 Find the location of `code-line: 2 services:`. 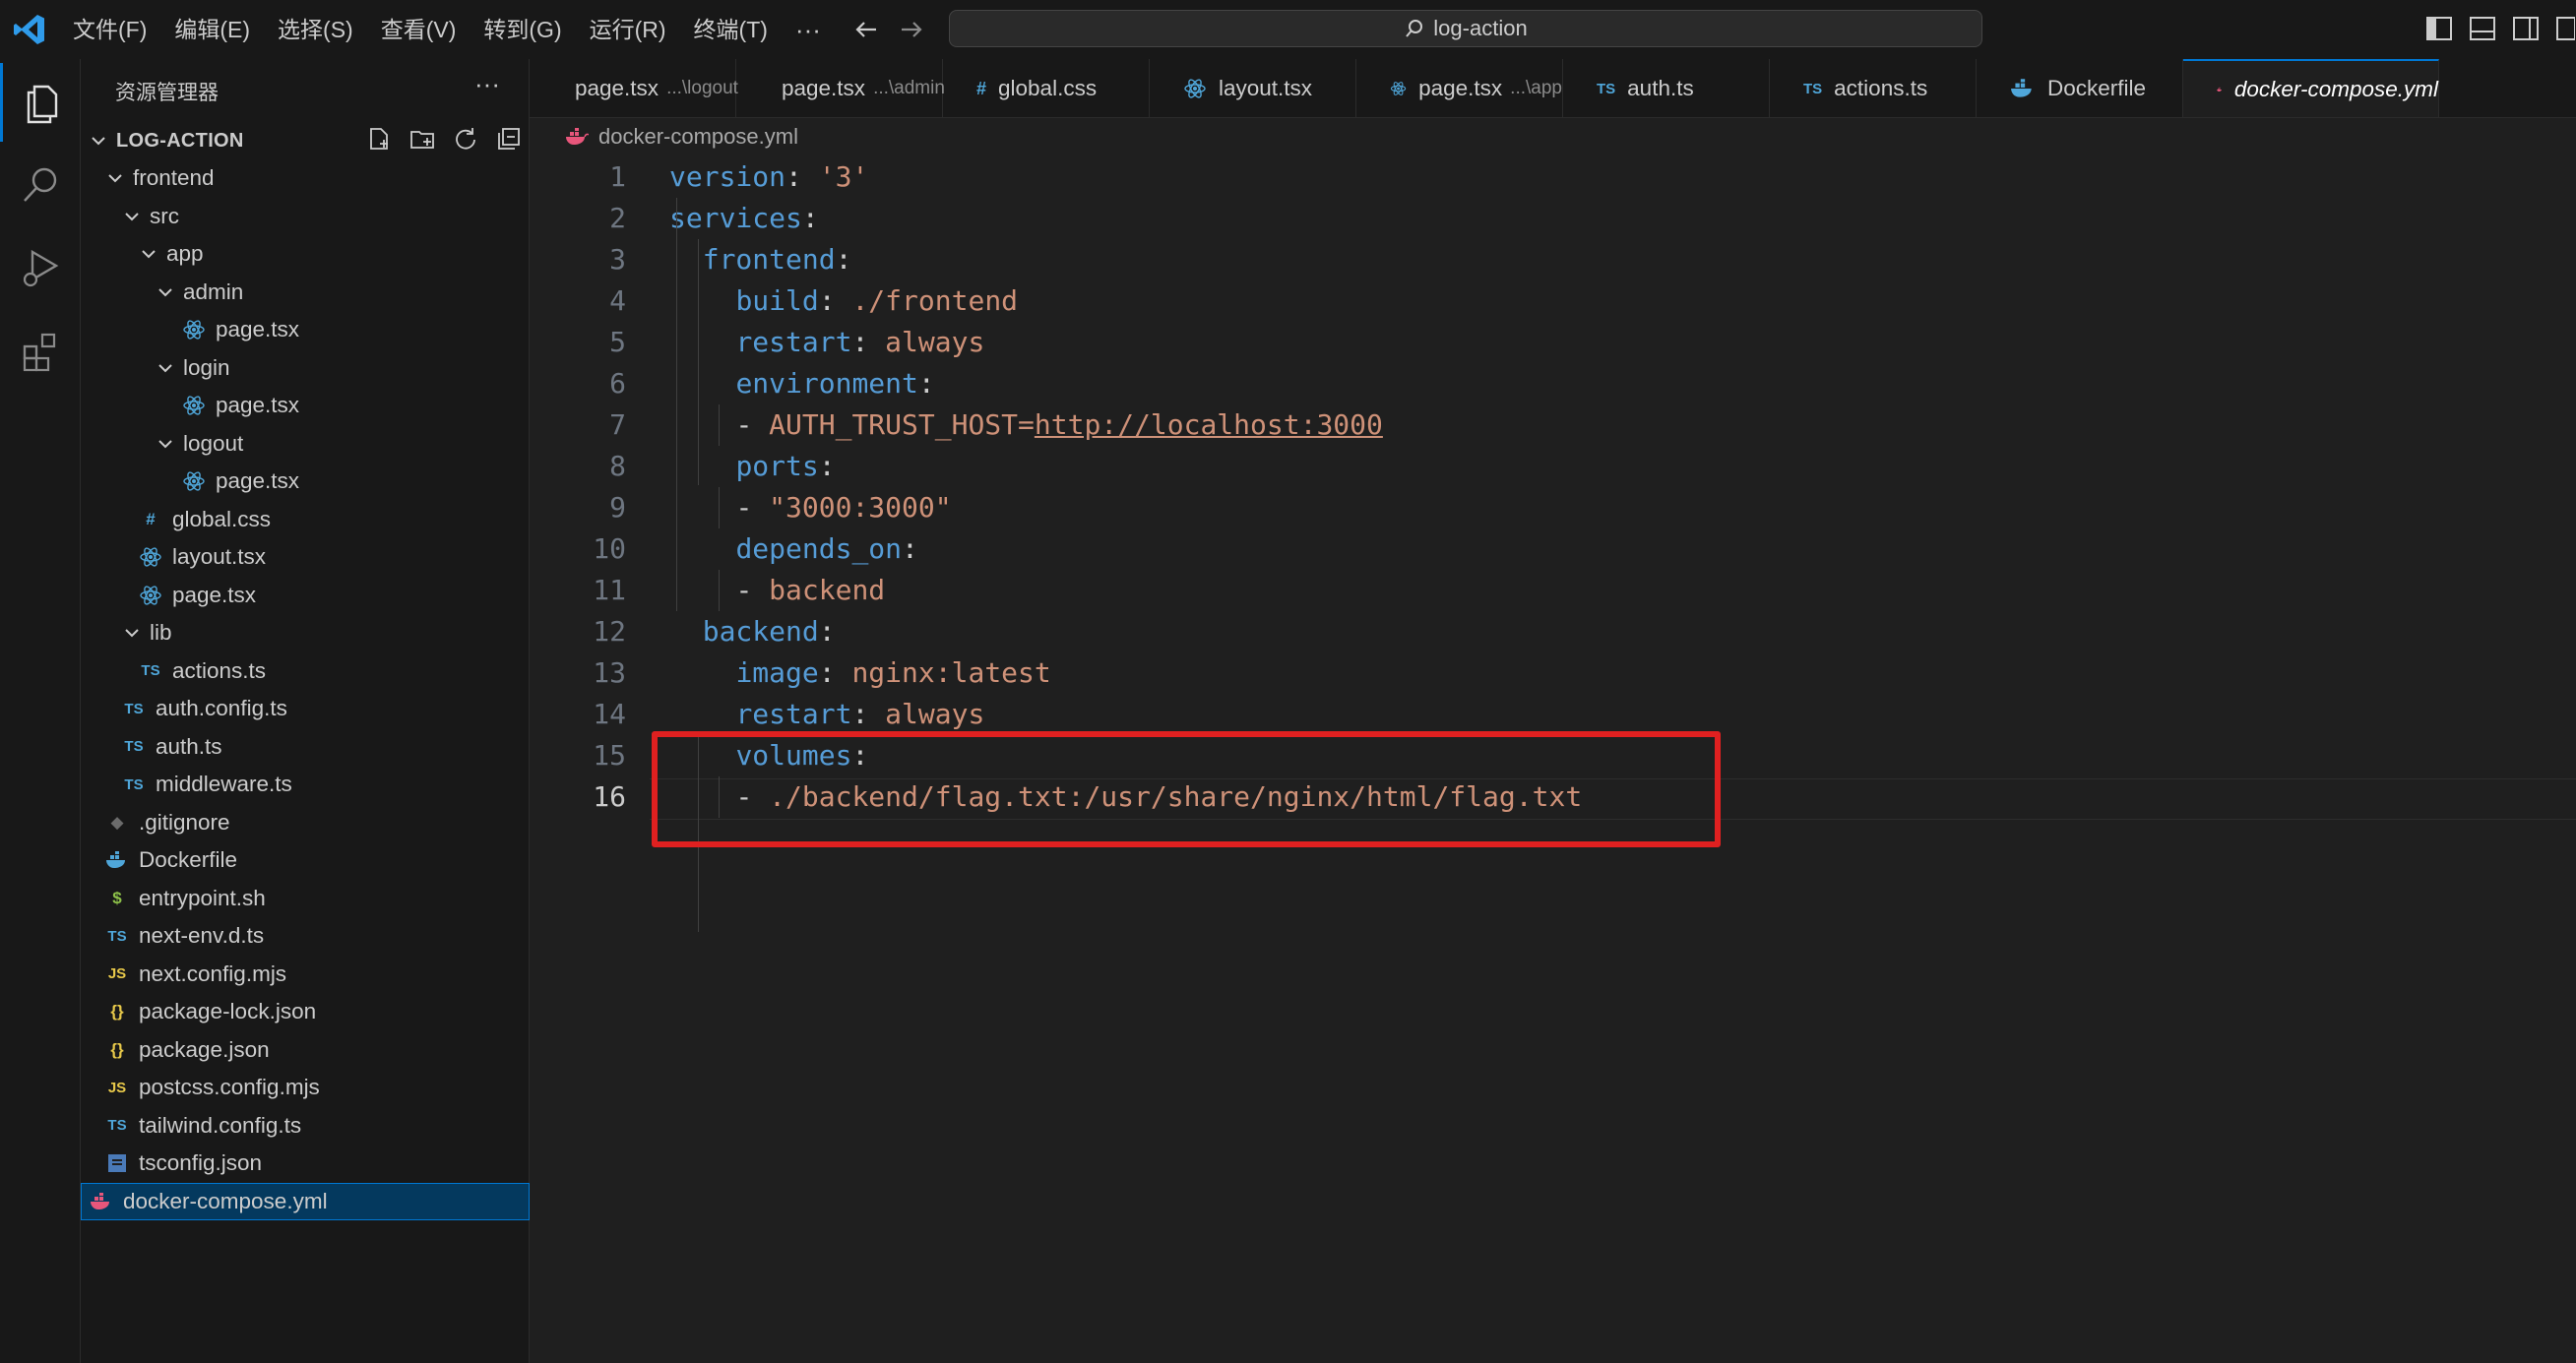

code-line: 2 services: is located at coordinates (1553, 218).